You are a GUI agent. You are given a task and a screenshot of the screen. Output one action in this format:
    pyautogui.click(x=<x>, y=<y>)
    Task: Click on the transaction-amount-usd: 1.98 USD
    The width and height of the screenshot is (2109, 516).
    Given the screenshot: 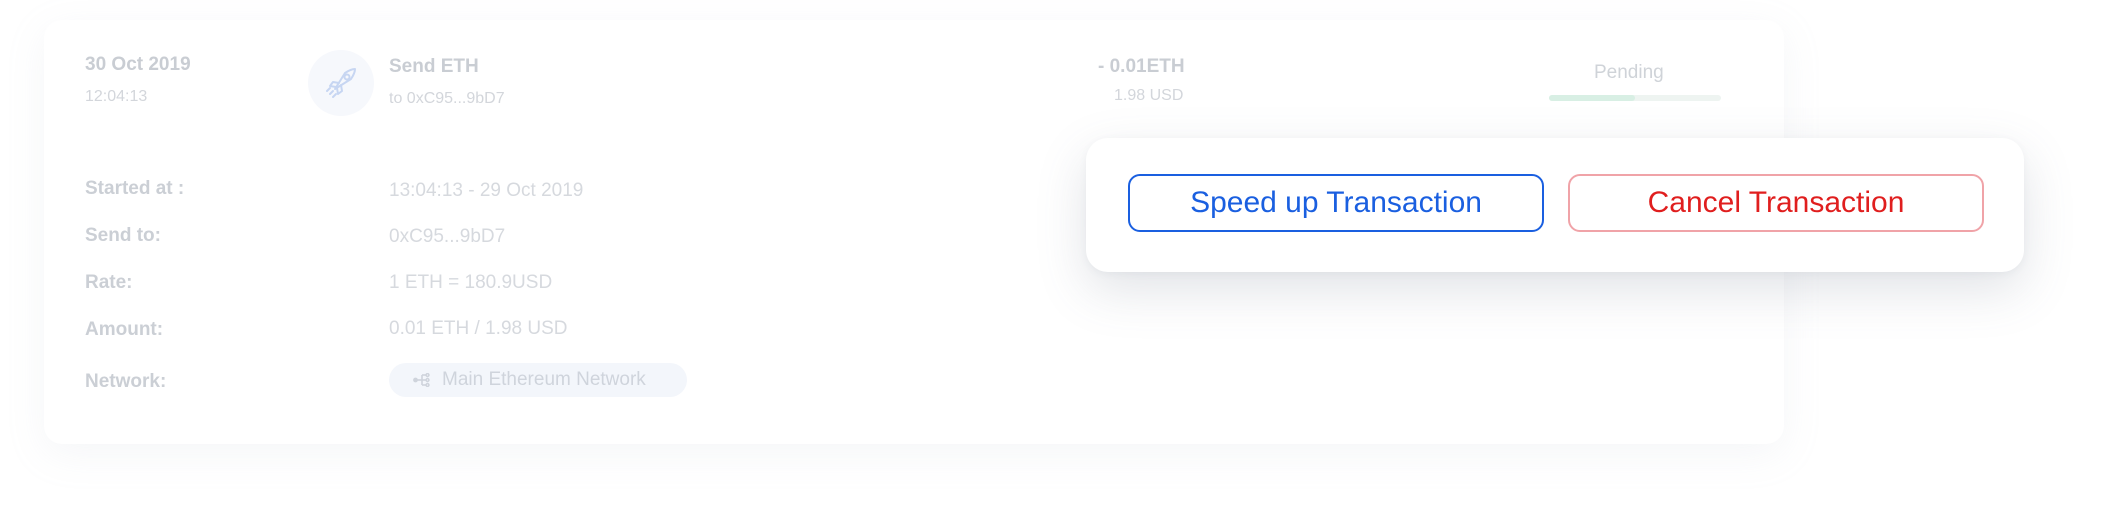 What is the action you would take?
    pyautogui.click(x=1149, y=95)
    